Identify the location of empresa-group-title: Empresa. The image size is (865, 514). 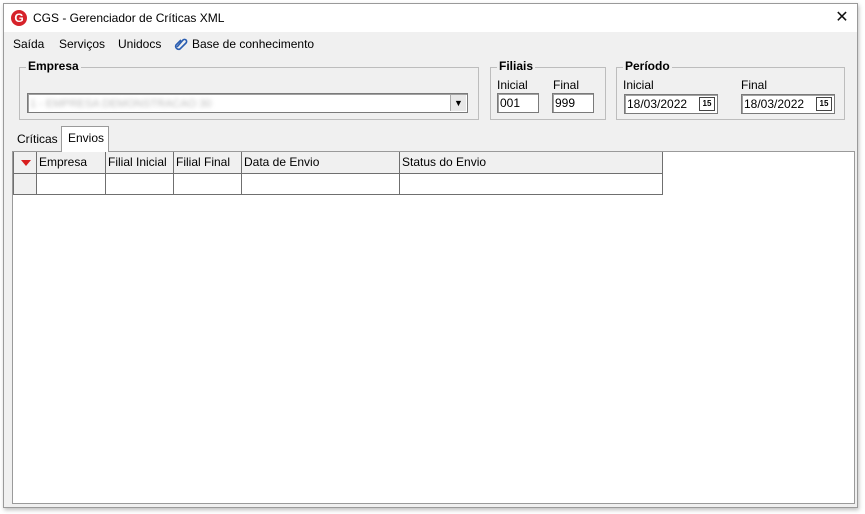
(53, 66).